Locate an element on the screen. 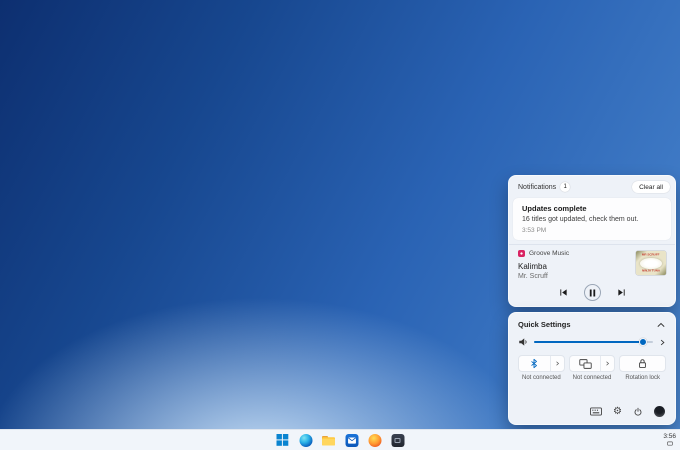 The width and height of the screenshot is (680, 450). volume-expand-button is located at coordinates (662, 342).